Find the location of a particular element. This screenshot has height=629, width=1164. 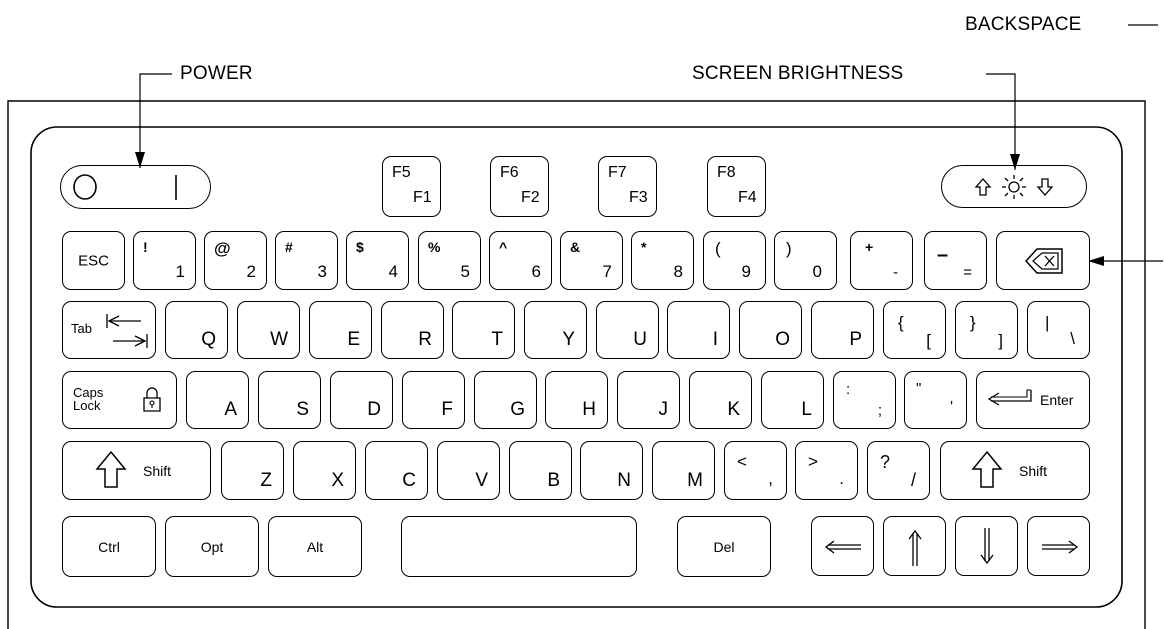

key-g: G is located at coordinates (505, 400).